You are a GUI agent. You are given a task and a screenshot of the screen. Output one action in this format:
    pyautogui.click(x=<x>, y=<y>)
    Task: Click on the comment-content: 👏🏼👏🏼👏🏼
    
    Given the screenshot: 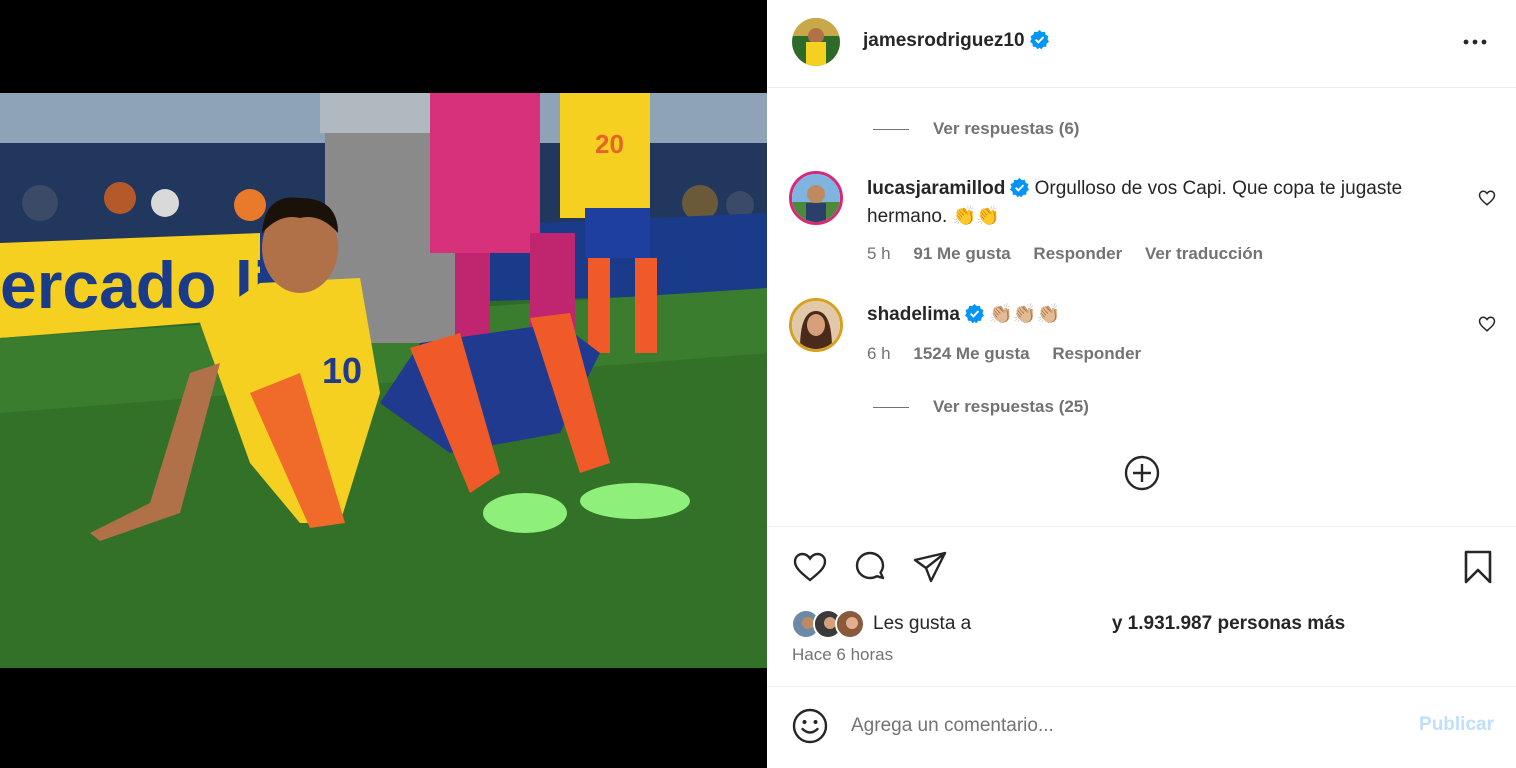 What is the action you would take?
    pyautogui.click(x=1025, y=314)
    